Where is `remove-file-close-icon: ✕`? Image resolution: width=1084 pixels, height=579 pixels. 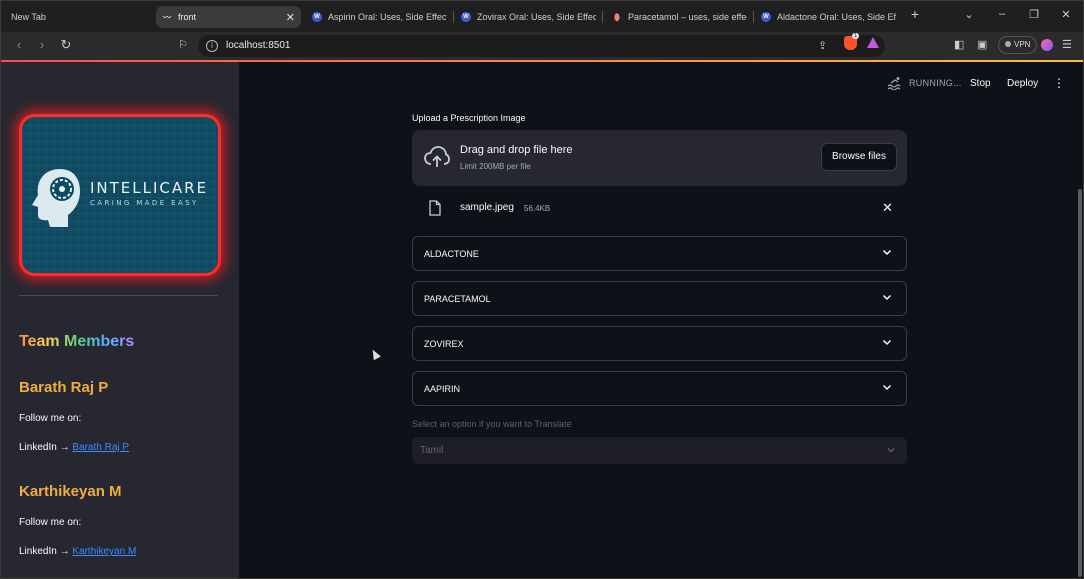
remove-file-close-icon: ✕ is located at coordinates (887, 208).